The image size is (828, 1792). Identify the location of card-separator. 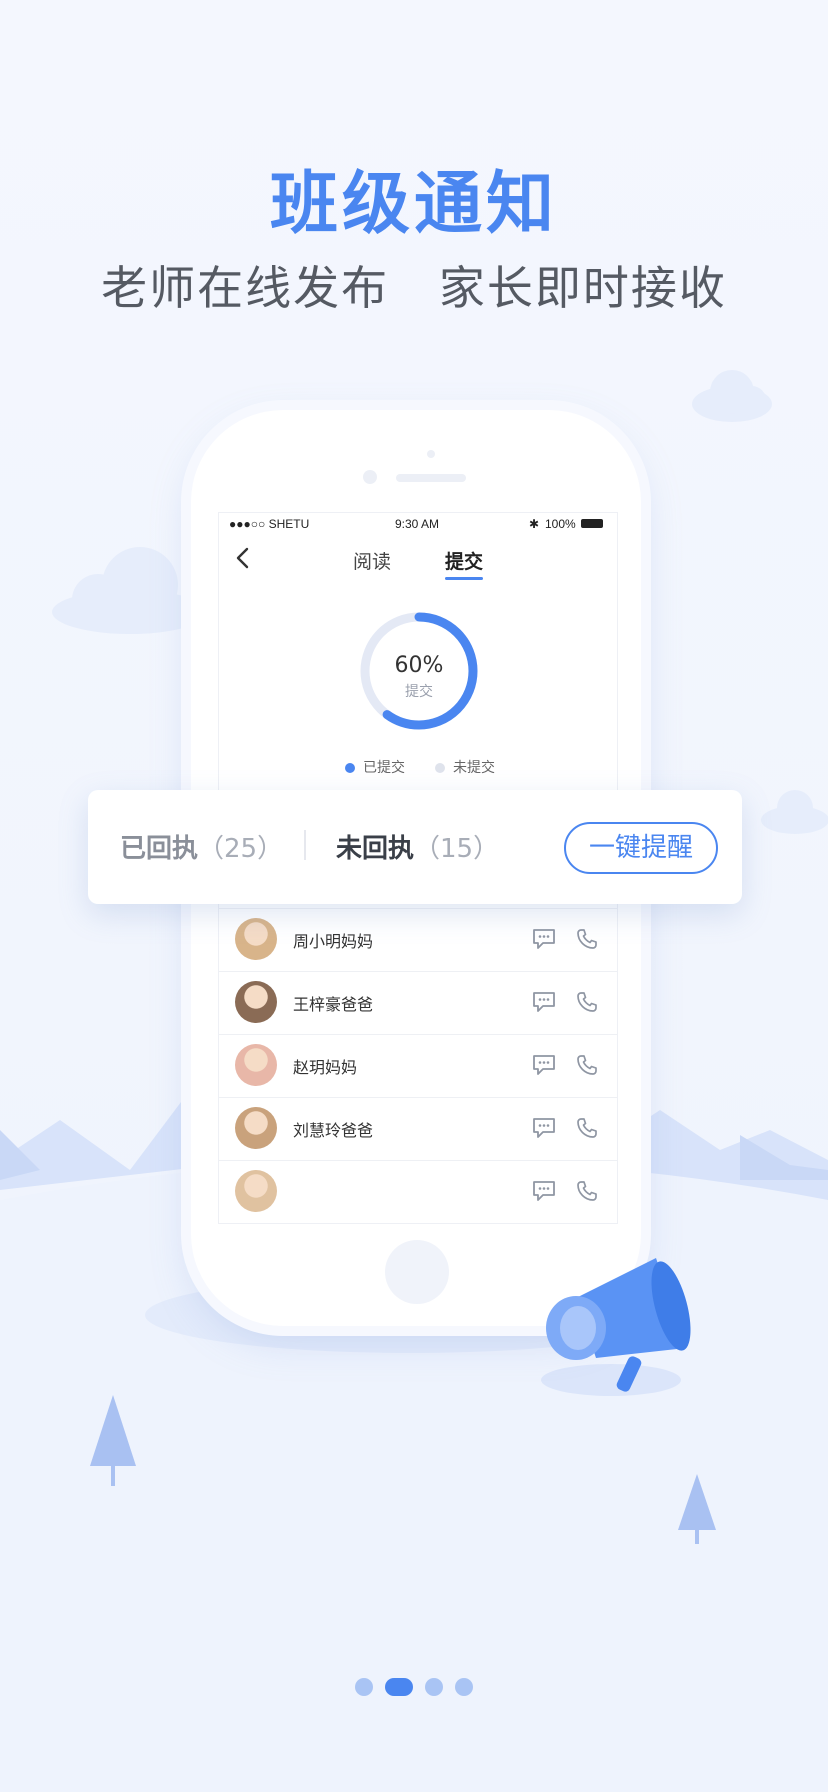
(305, 845).